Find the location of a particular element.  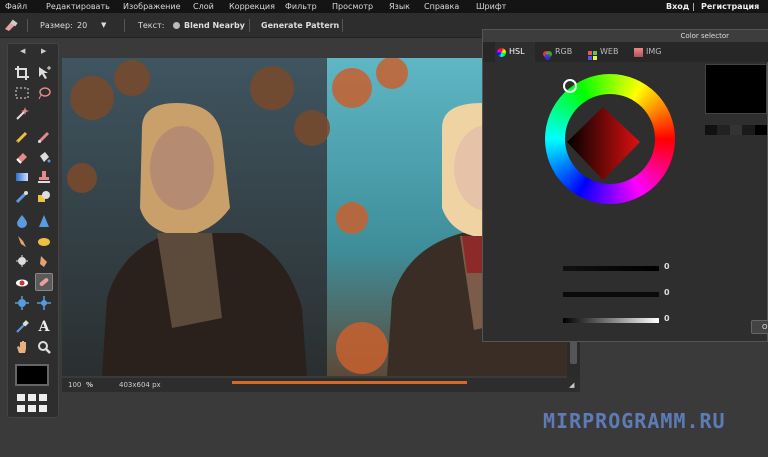

size-dropdown-arrow-icon: ▼ is located at coordinates (103, 25).